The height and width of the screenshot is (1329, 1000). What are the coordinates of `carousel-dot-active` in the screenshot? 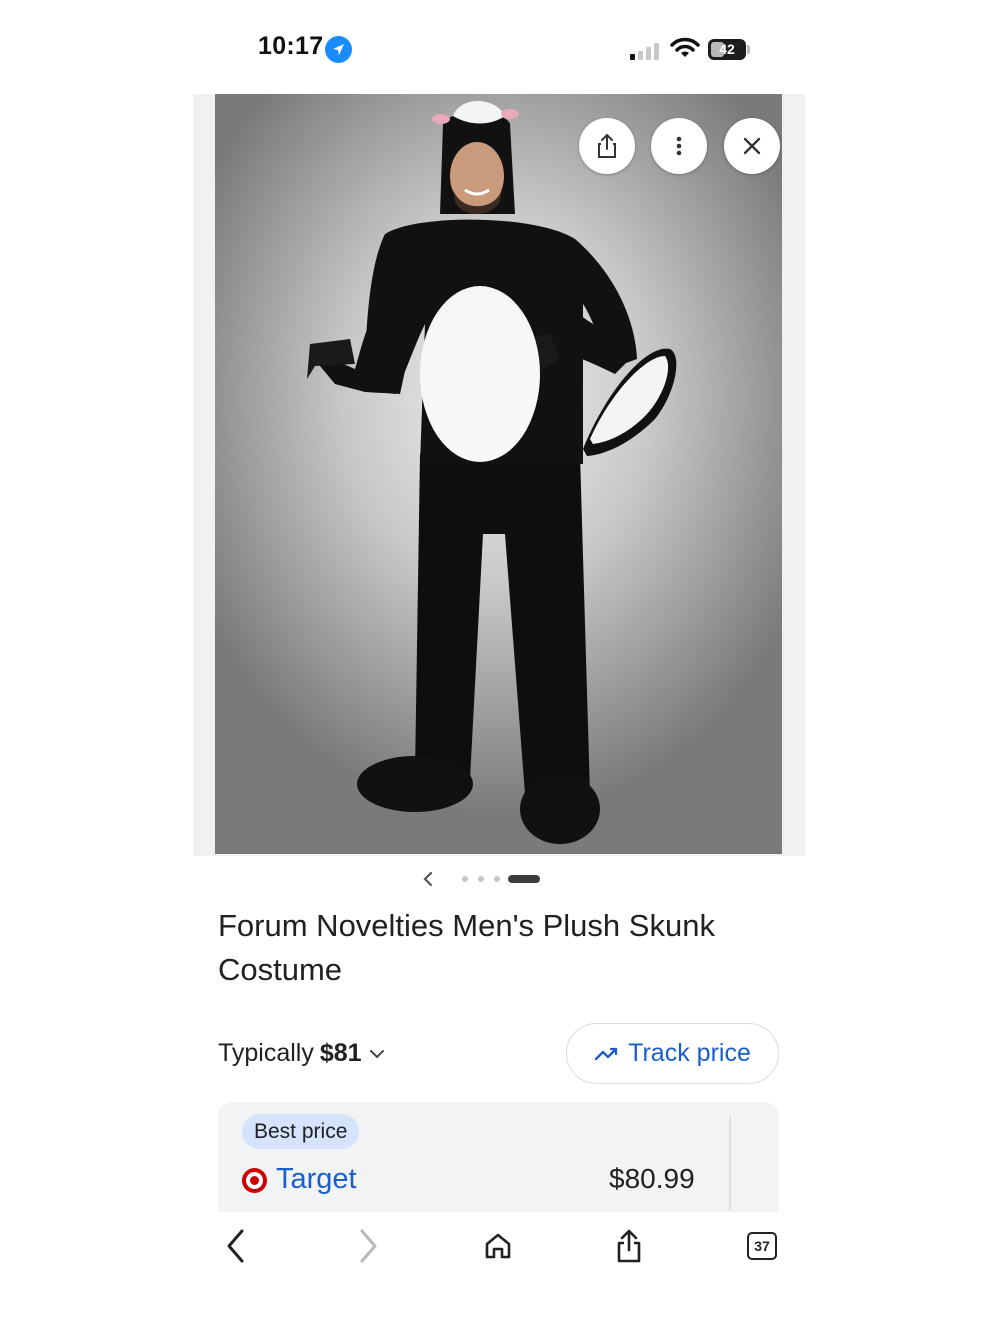 It's located at (524, 879).